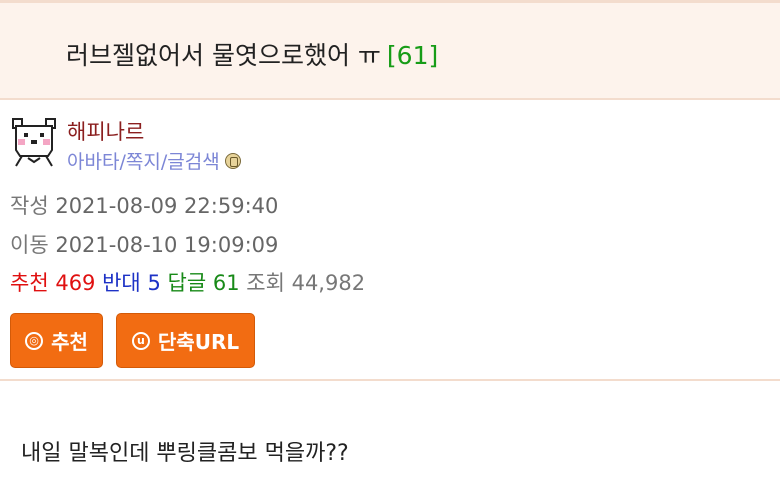 This screenshot has width=780, height=490. I want to click on moved-timestamp: 이동 2021-08-10 19:09:09, so click(144, 244).